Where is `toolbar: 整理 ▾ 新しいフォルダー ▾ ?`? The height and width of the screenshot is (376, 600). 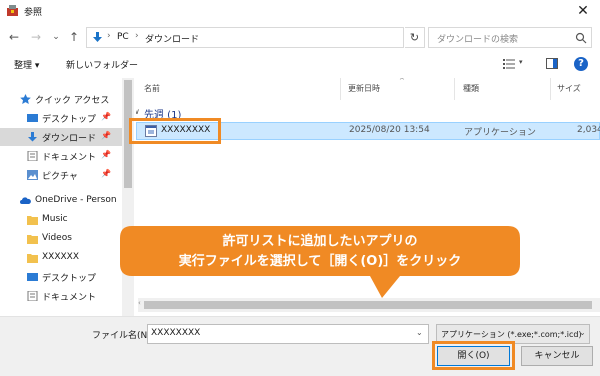
toolbar: 整理 ▾ 新しいフォルダー ▾ ? is located at coordinates (300, 64).